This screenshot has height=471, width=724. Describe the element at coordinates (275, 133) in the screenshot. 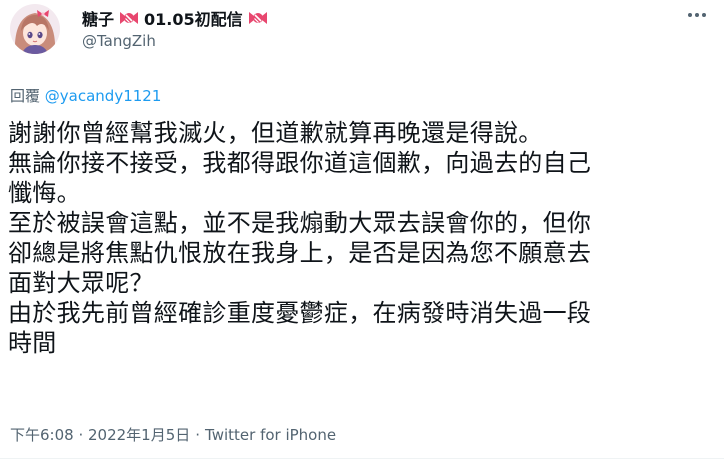

I see `tweet-text-line: 謝謝你曾經幫我滅火，但道歉就算再晚還是得說。` at that location.